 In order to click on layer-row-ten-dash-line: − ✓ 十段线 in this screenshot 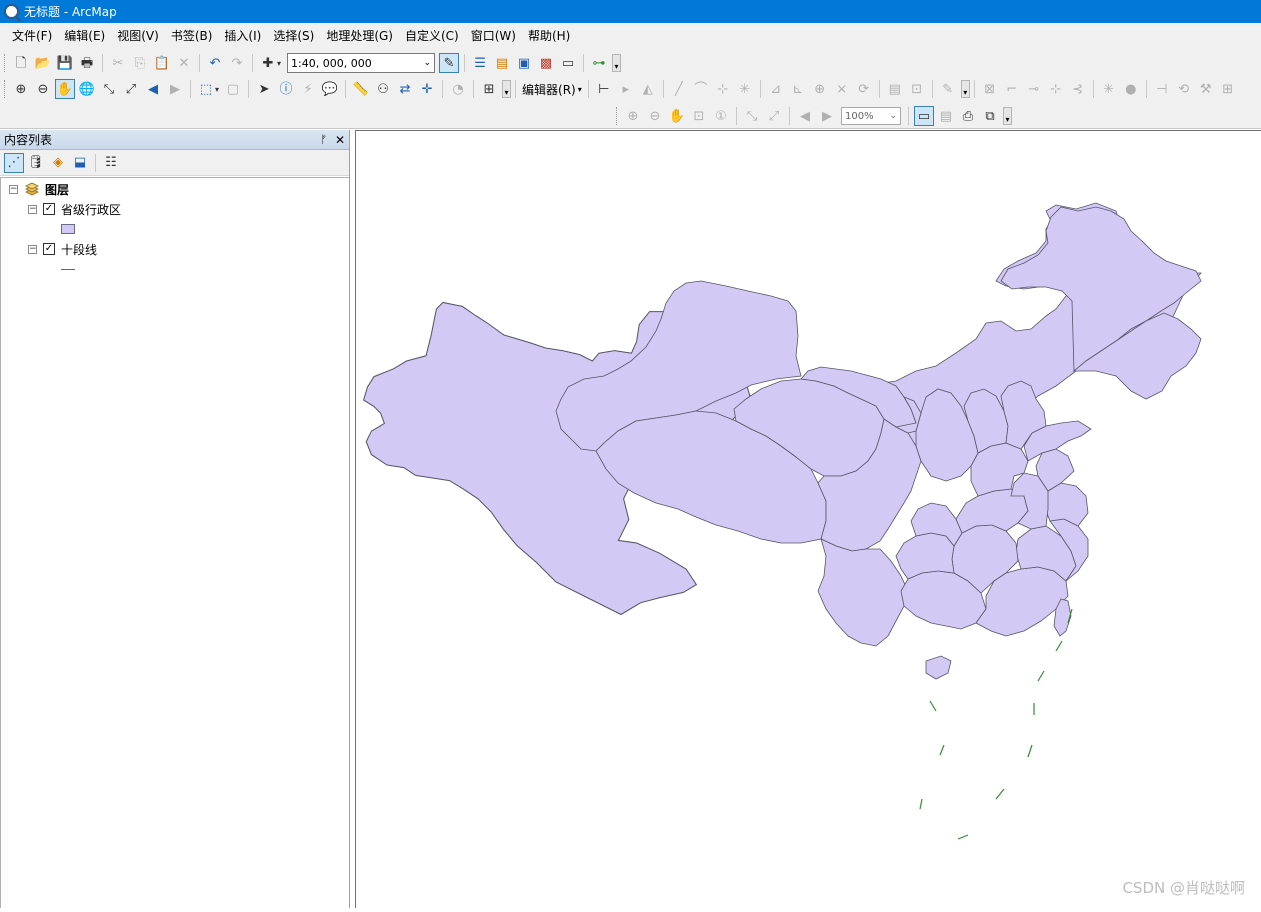, I will do `click(62, 249)`.